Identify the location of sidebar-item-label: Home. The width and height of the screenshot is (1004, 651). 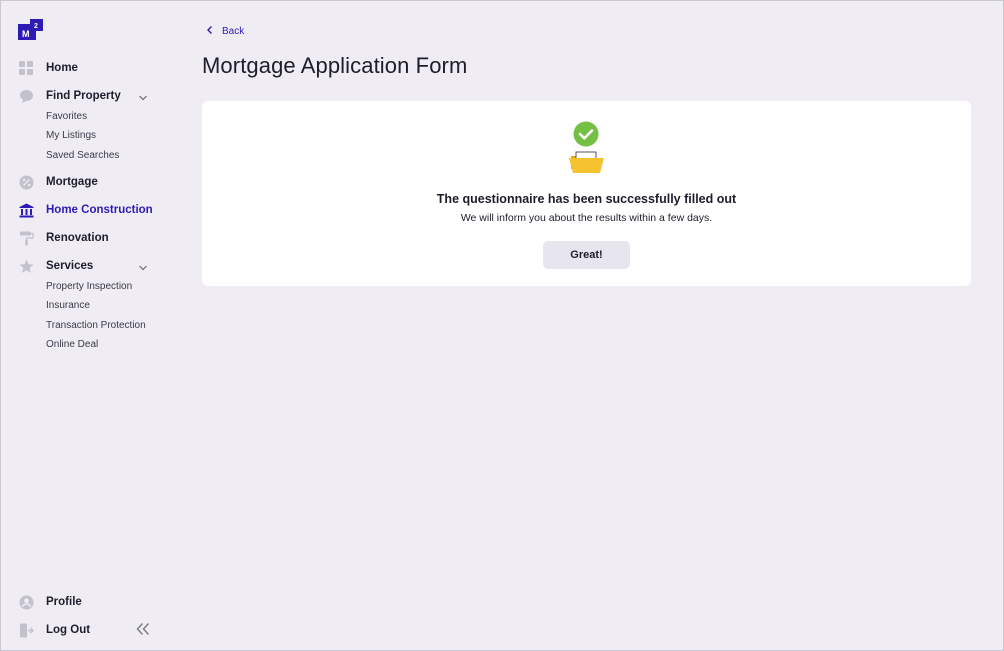
(62, 68).